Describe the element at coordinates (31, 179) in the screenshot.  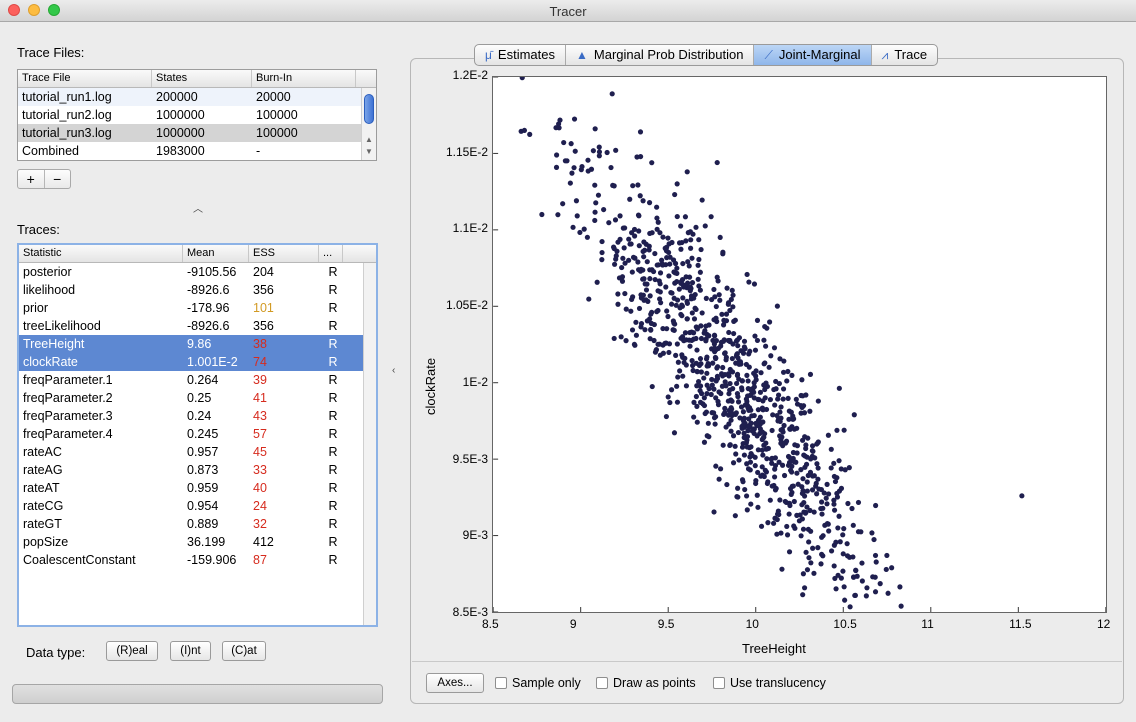
I see `add-trace-file-button: +` at that location.